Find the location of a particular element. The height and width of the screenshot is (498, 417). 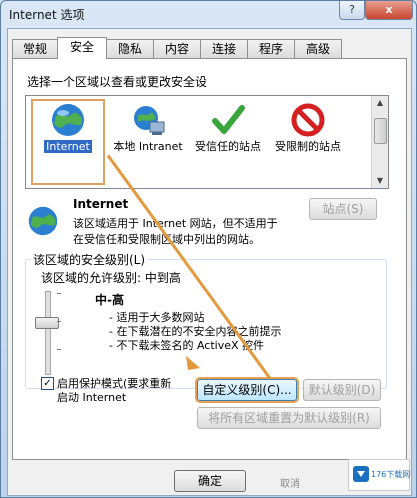

reset-all-zones-button: 将所有区域重置为默认级别(R) is located at coordinates (289, 418).